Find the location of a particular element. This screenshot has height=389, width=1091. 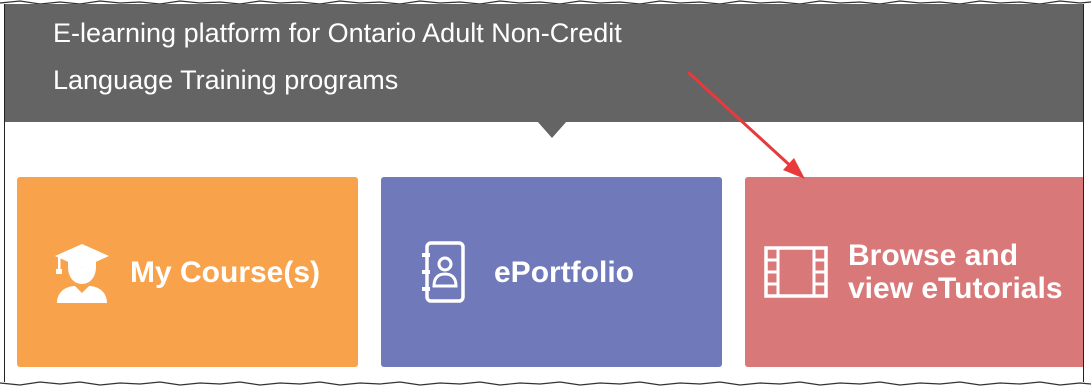

contact-book-icon is located at coordinates (444, 272).